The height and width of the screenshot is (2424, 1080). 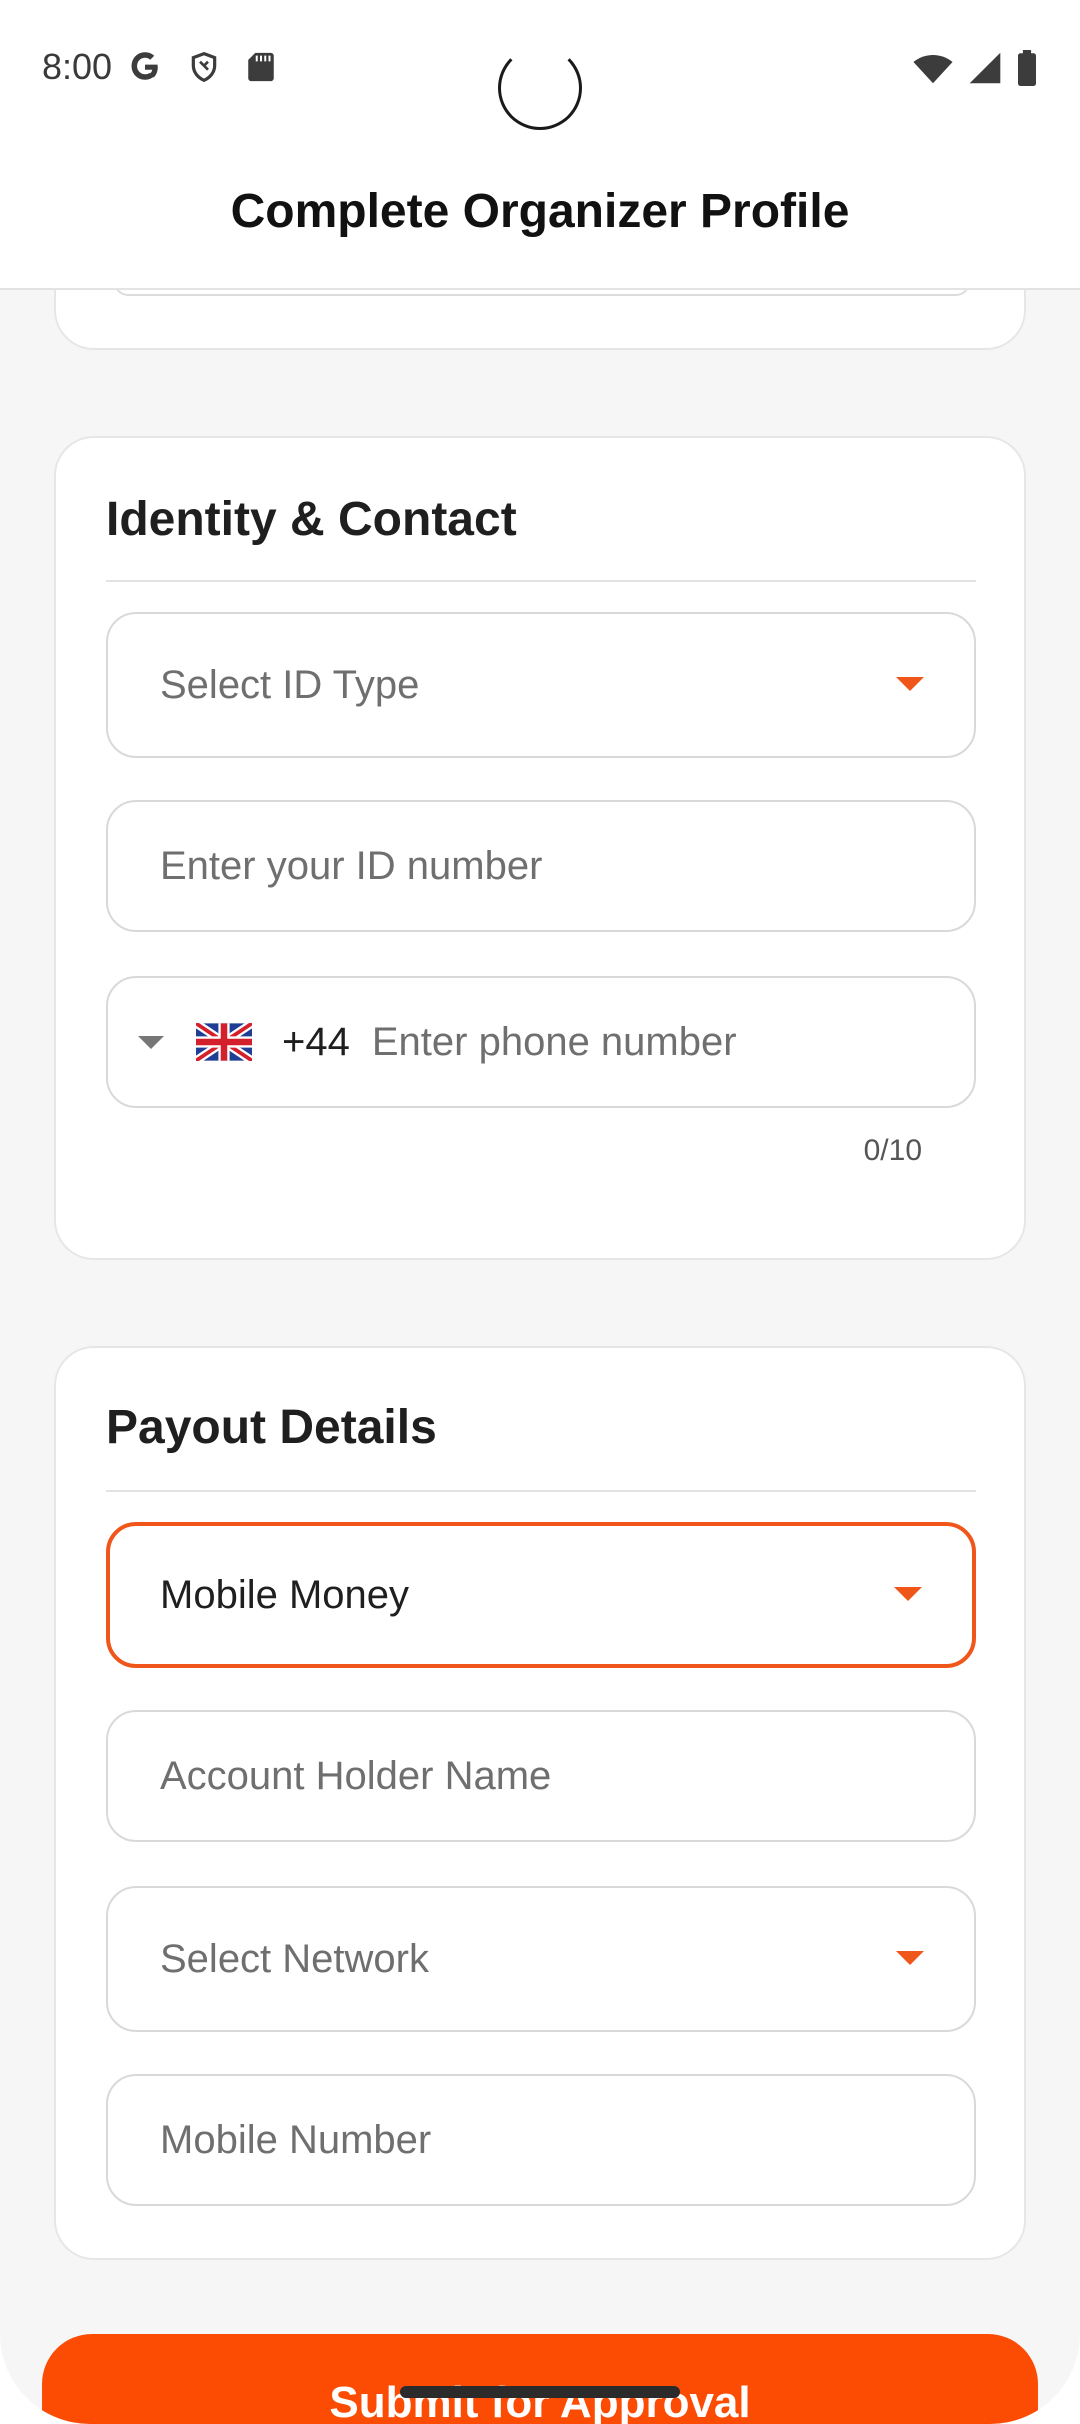 What do you see at coordinates (554, 1041) in the screenshot?
I see `phone-placeholder: Enter phone number` at bounding box center [554, 1041].